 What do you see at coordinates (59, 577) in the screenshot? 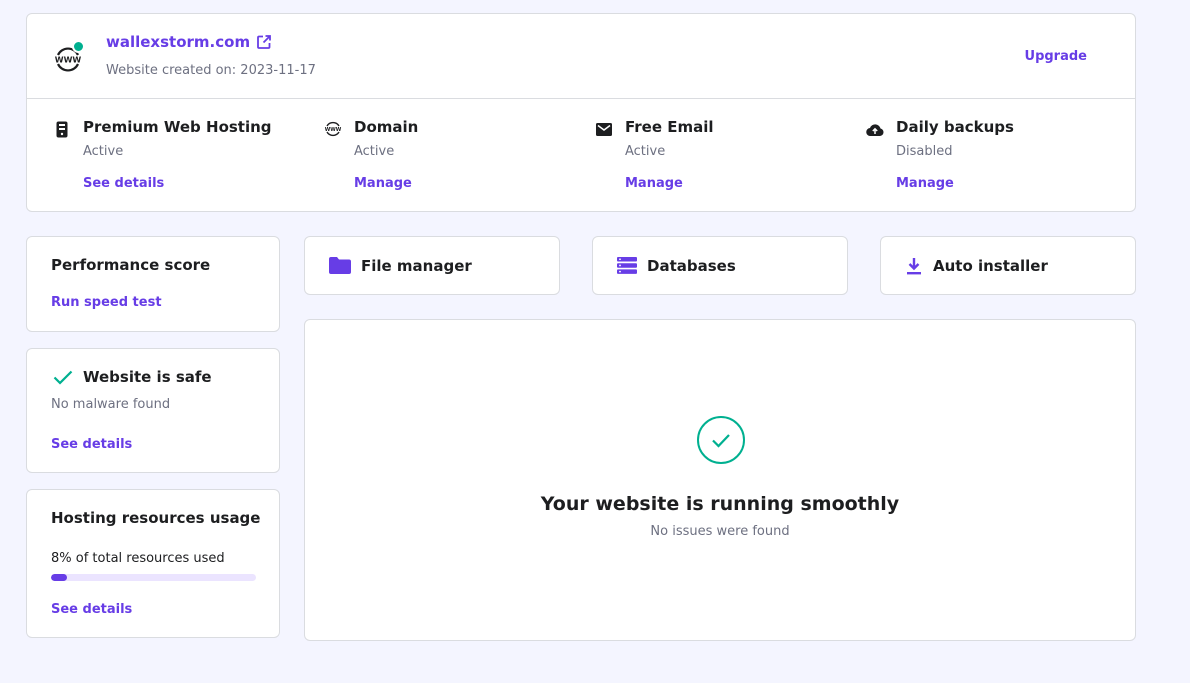
I see `resources-progress-fill` at bounding box center [59, 577].